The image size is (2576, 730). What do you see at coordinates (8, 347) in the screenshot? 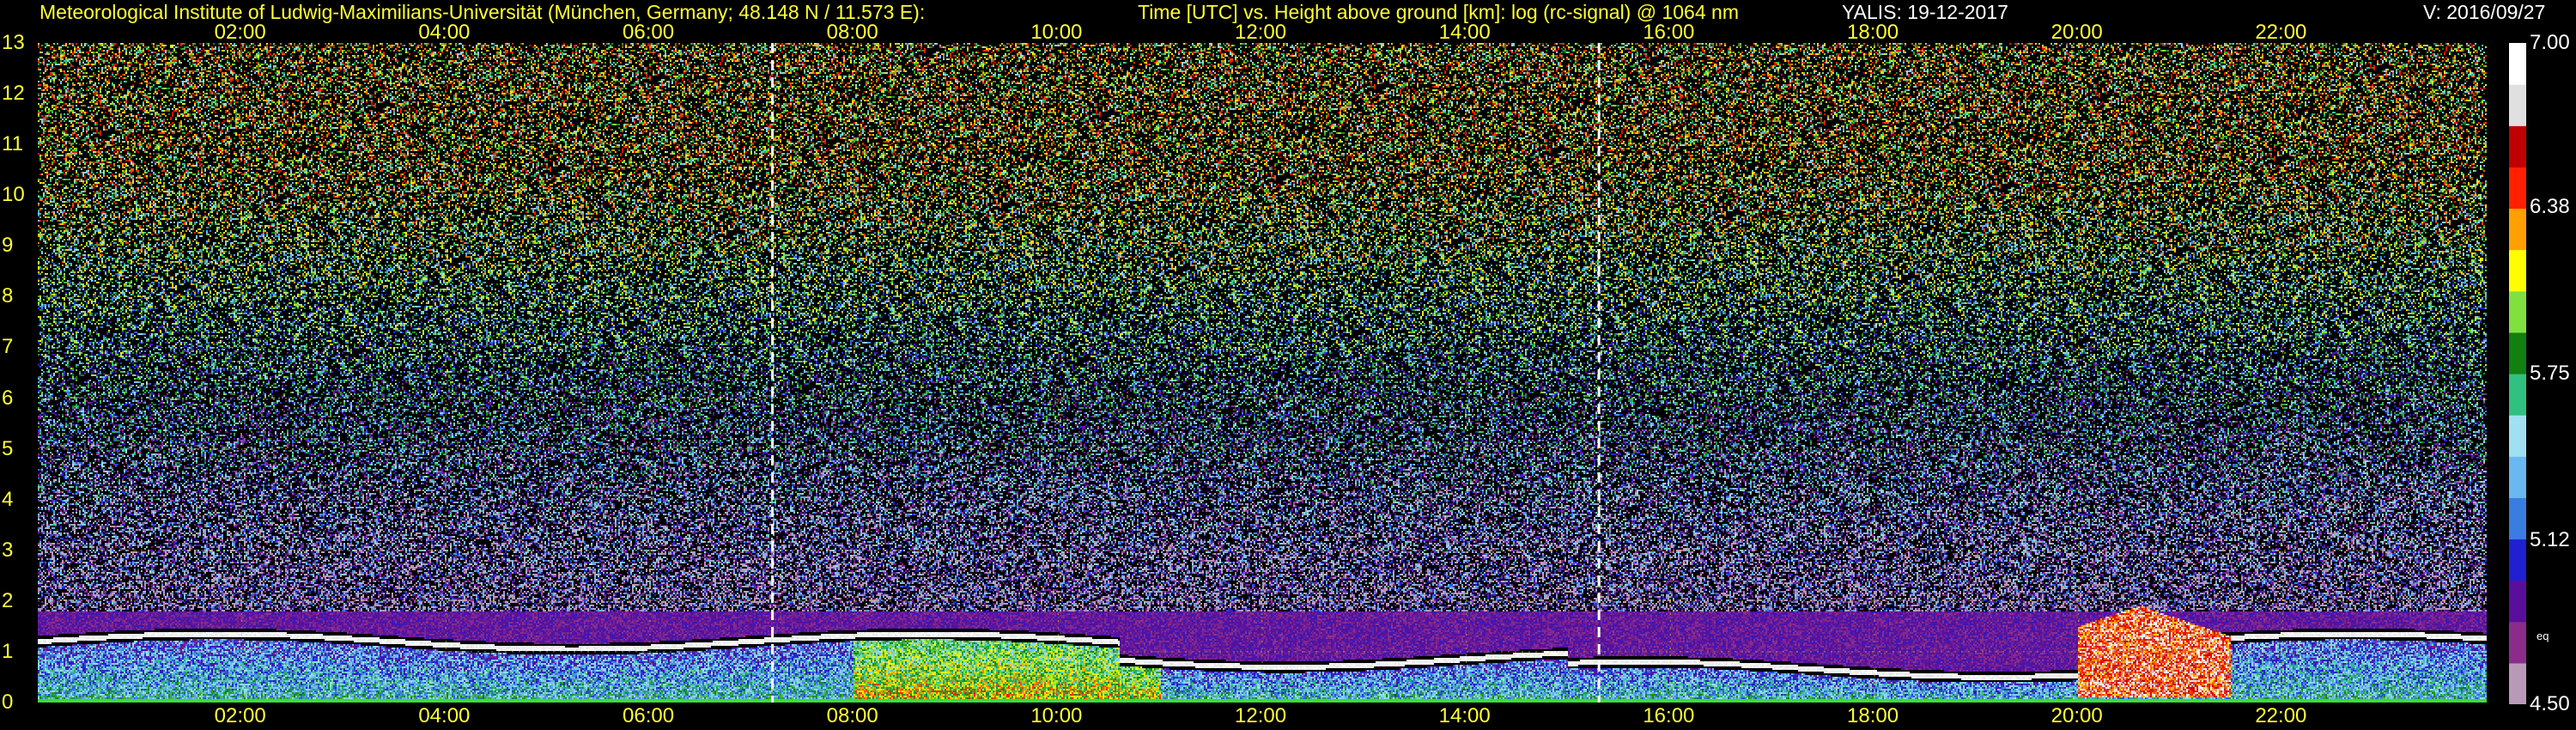
I see `y-tick-label: 7` at bounding box center [8, 347].